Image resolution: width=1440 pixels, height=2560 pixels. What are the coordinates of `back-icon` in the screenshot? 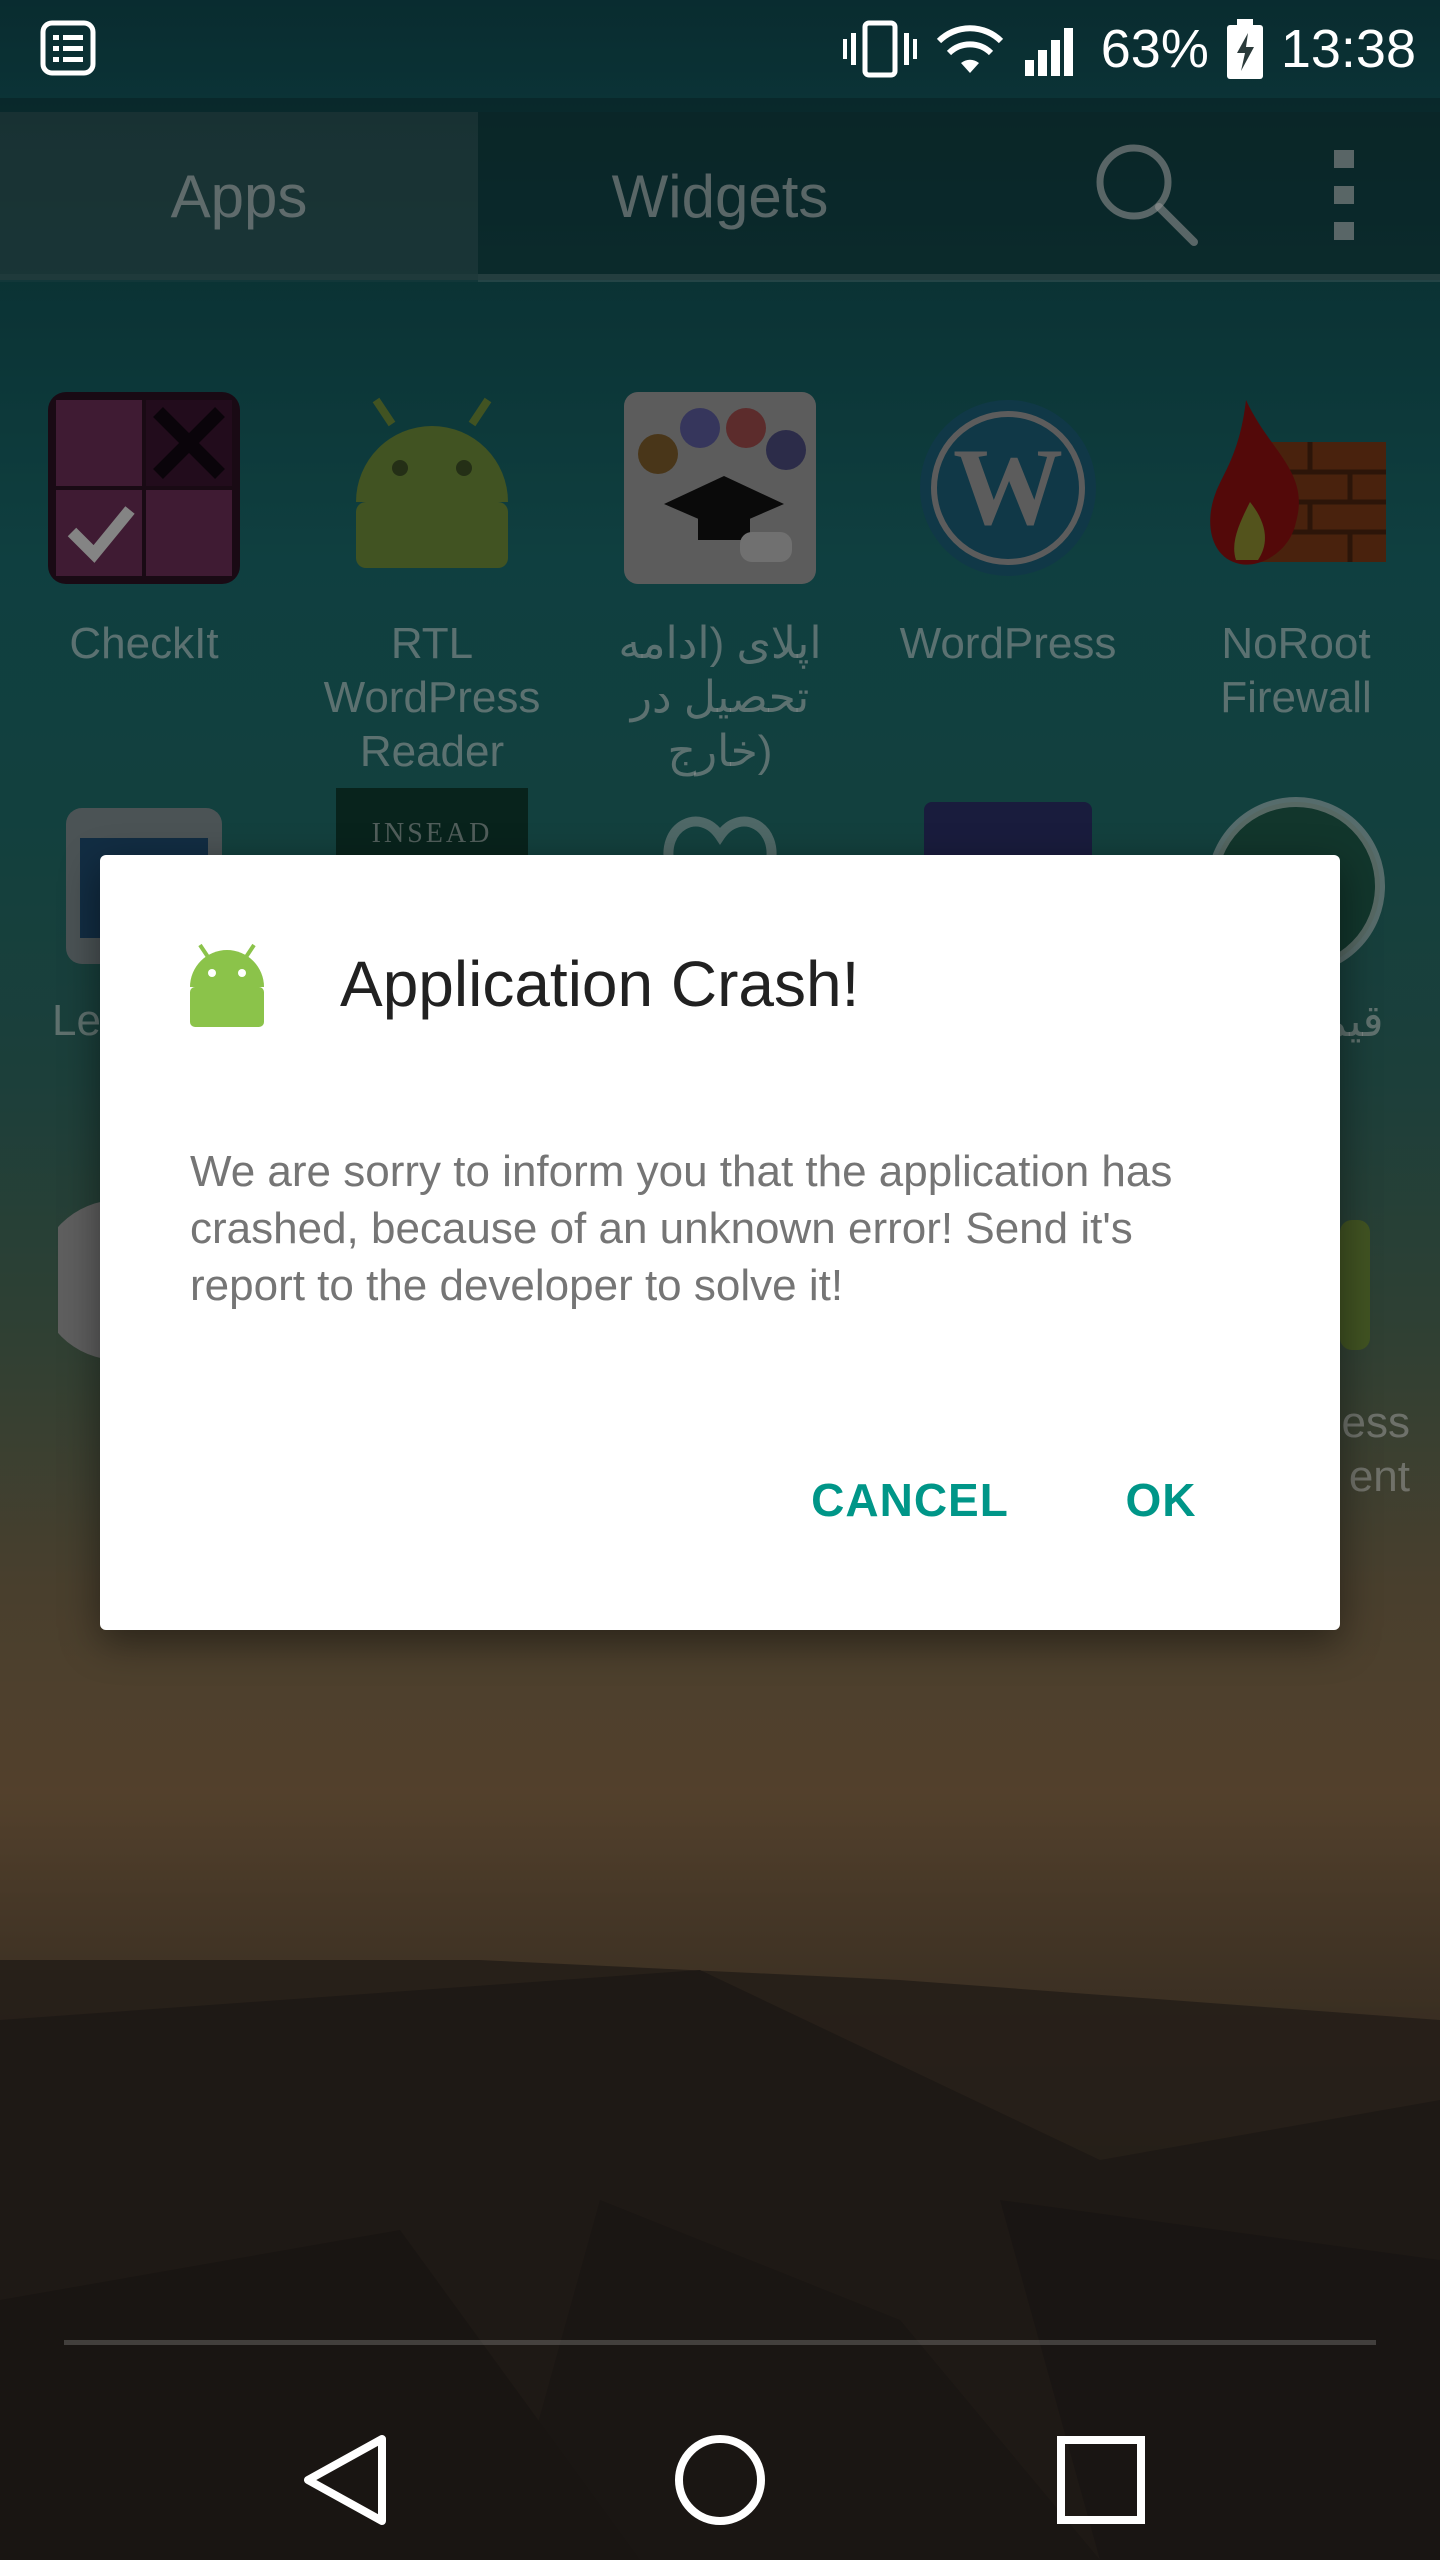 It's located at (345, 2480).